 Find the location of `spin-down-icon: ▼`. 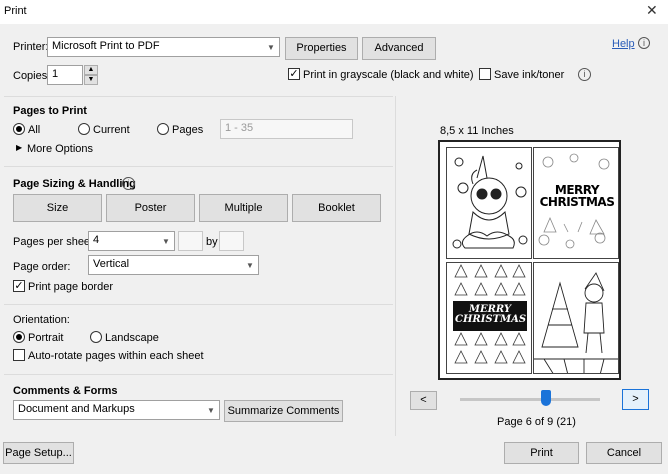

spin-down-icon: ▼ is located at coordinates (91, 80).